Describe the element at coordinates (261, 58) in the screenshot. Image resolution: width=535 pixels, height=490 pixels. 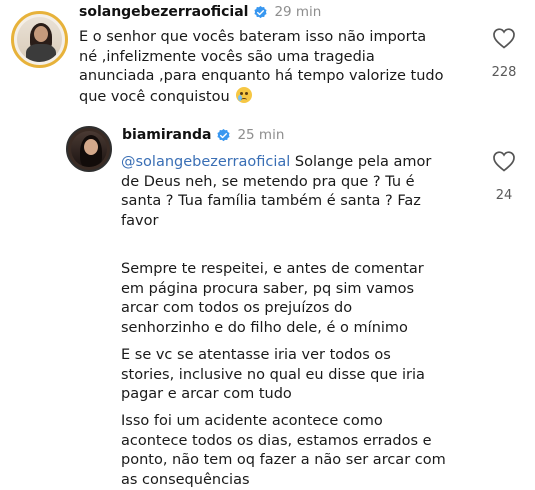
I see `comment-line: né ,infelizmente vocês são uma tragedia` at that location.